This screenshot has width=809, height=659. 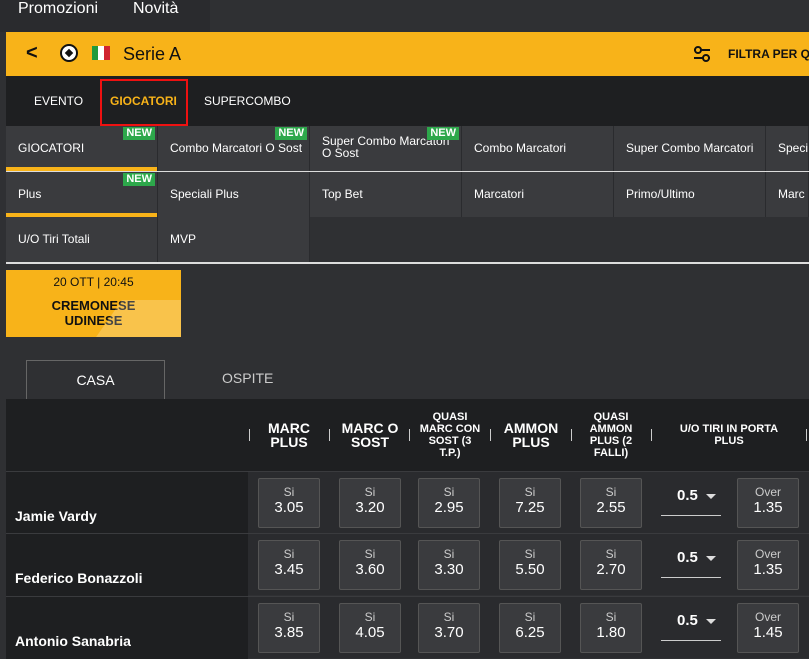 I want to click on odds-value: 1.35, so click(x=768, y=569).